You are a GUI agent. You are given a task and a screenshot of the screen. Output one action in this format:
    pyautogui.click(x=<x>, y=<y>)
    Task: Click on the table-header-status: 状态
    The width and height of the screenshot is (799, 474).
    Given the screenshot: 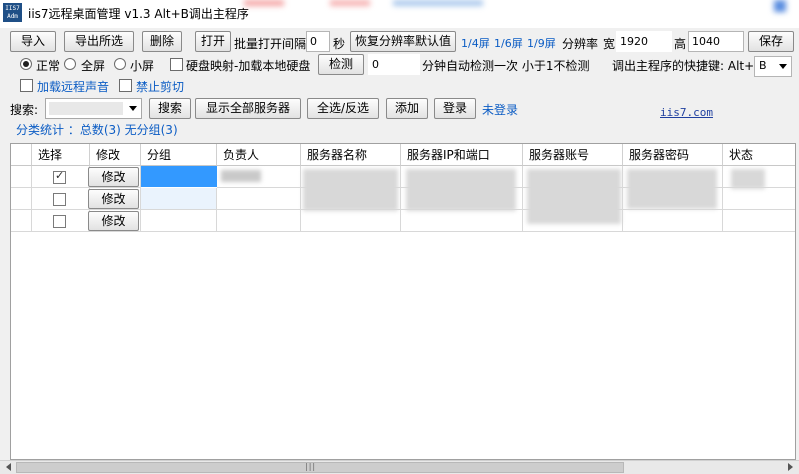 What is the action you would take?
    pyautogui.click(x=759, y=155)
    